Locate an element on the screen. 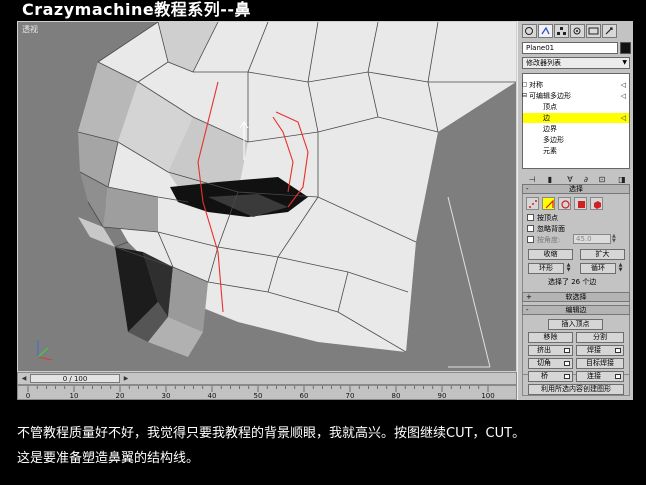 The width and height of the screenshot is (646, 485). ring-button: 环形 is located at coordinates (546, 268).